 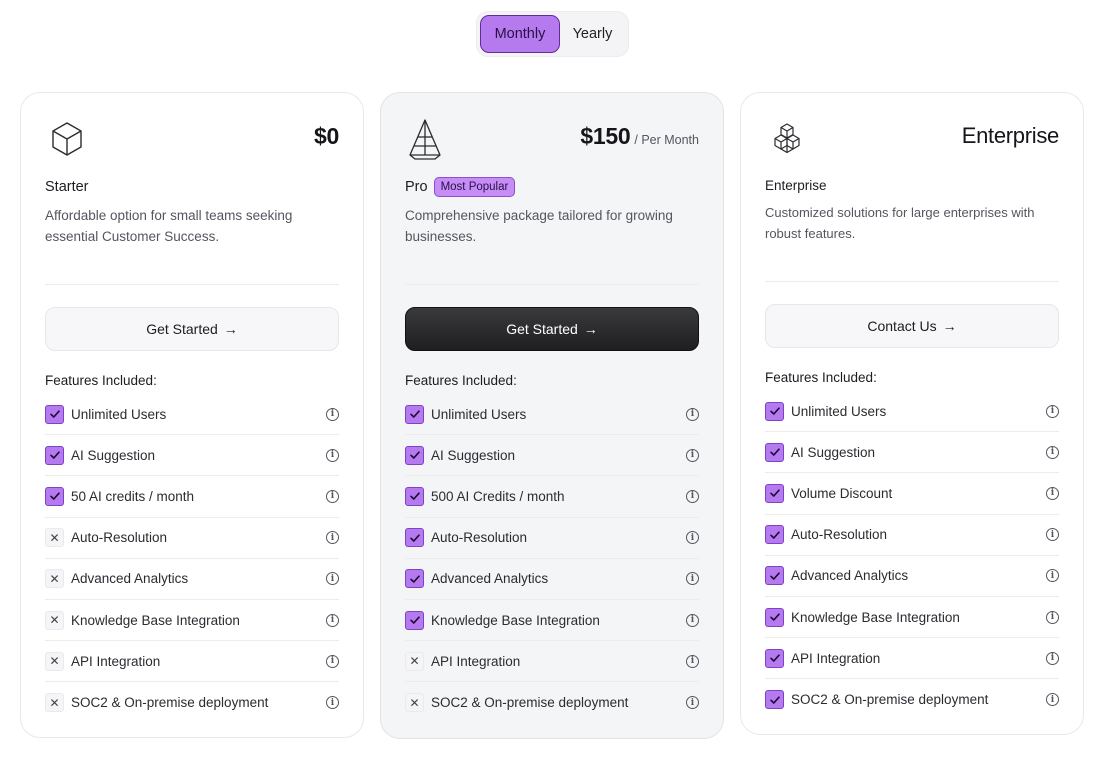 I want to click on feature-label: 500 AI Credits / month, so click(x=498, y=496).